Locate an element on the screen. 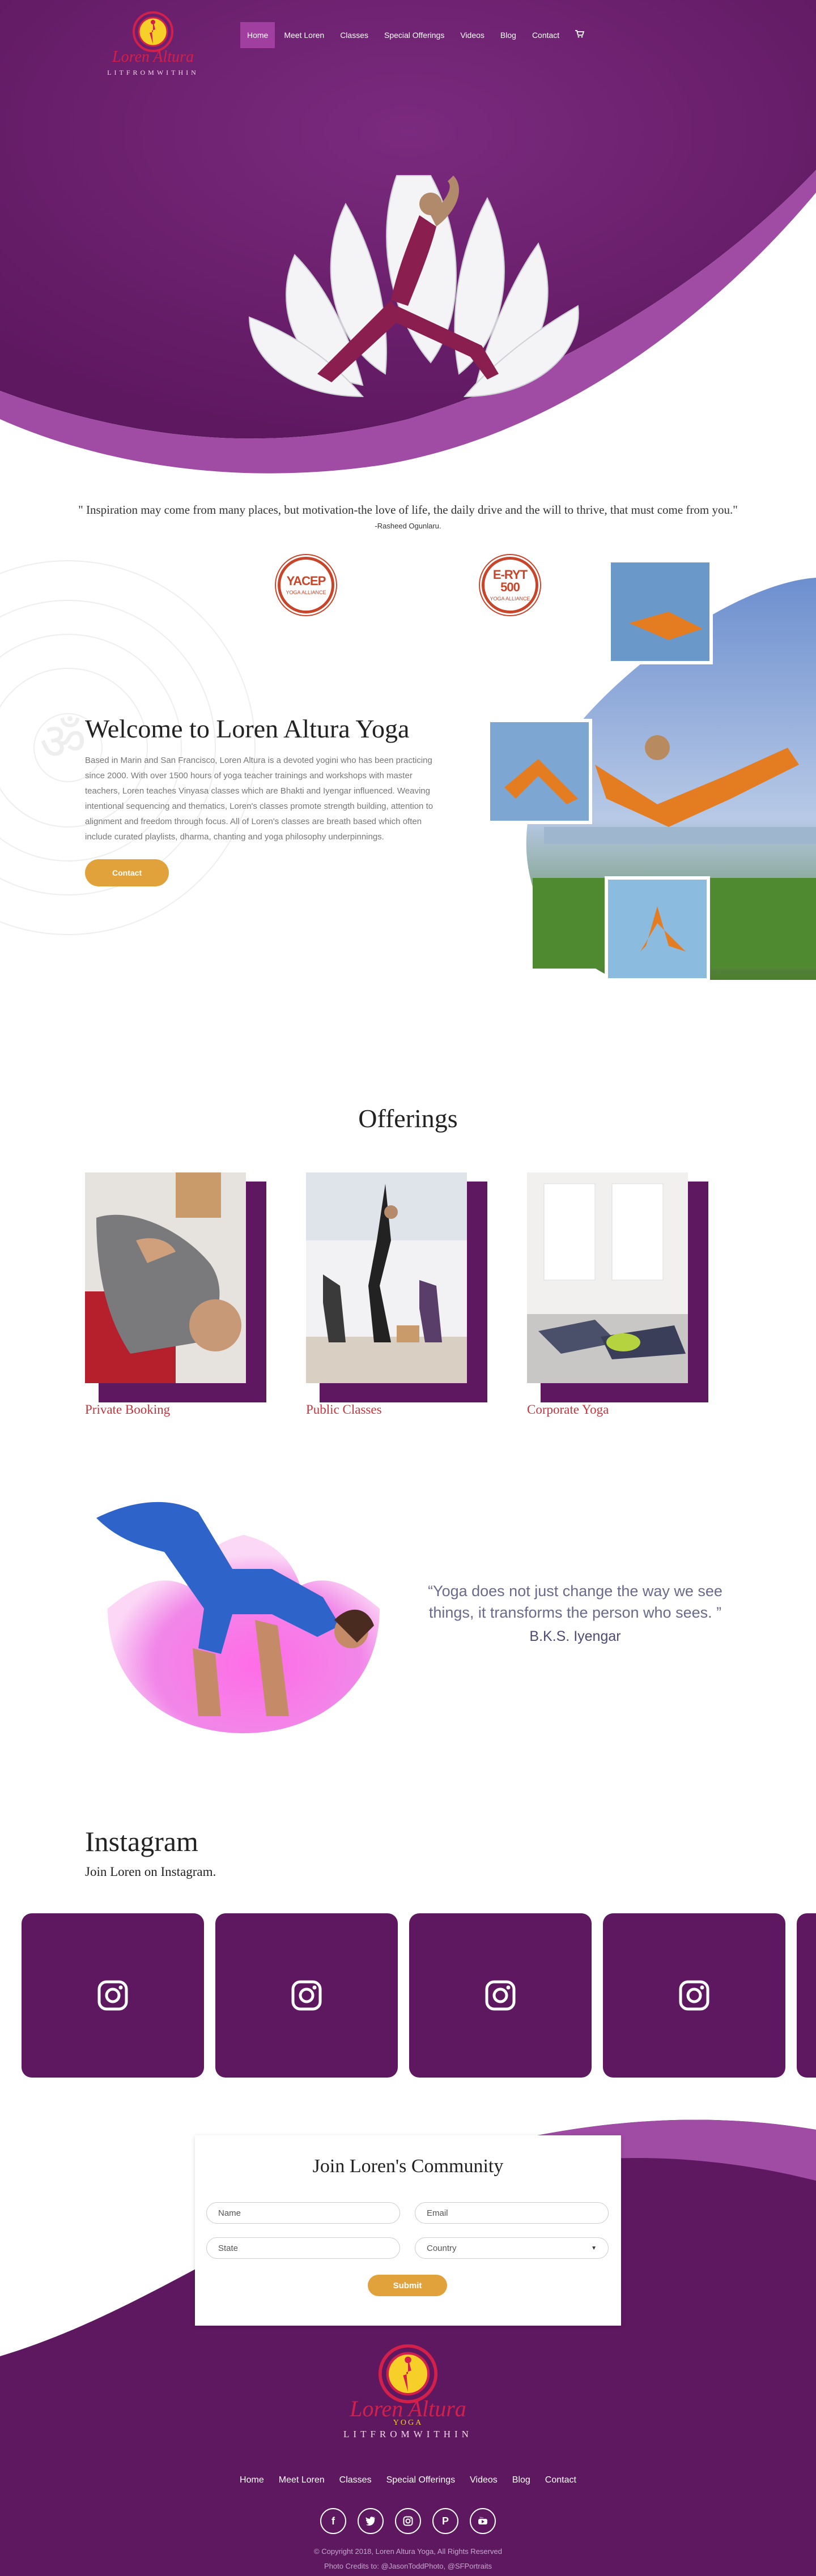  country-select-value: Country is located at coordinates (442, 2248).